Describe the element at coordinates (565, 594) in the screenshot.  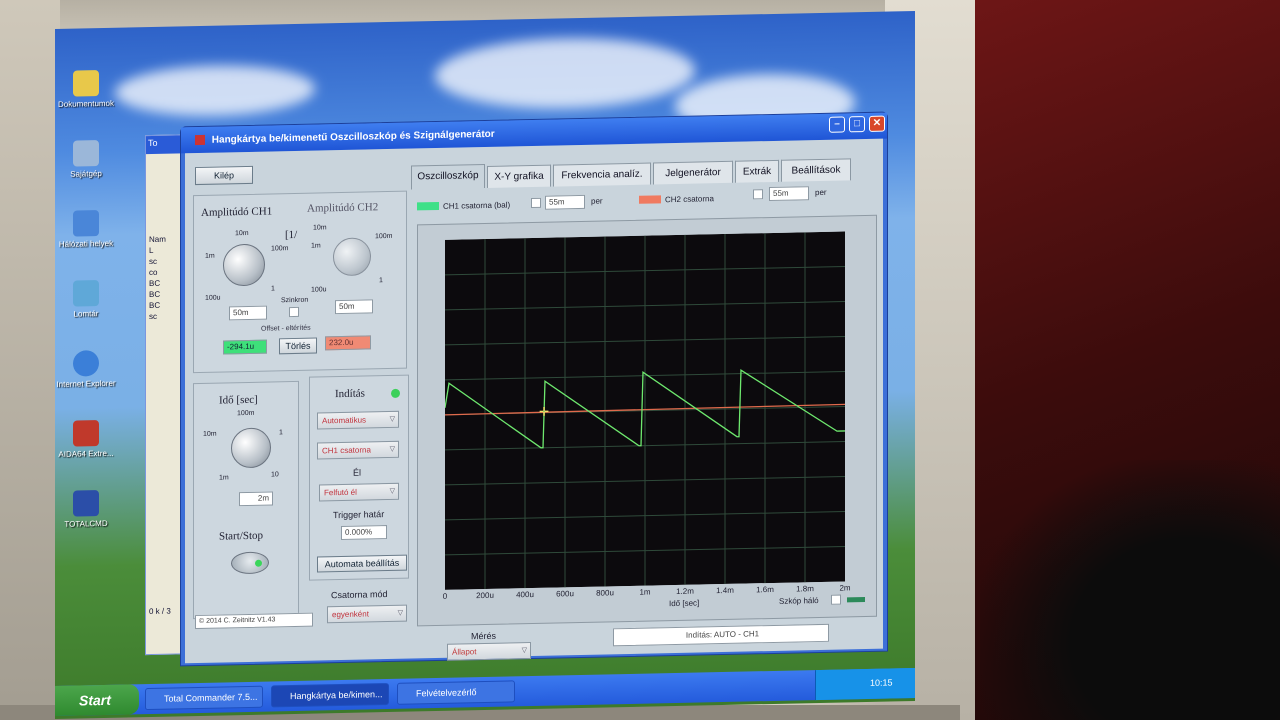
I see `x-tick-label: 600u` at that location.